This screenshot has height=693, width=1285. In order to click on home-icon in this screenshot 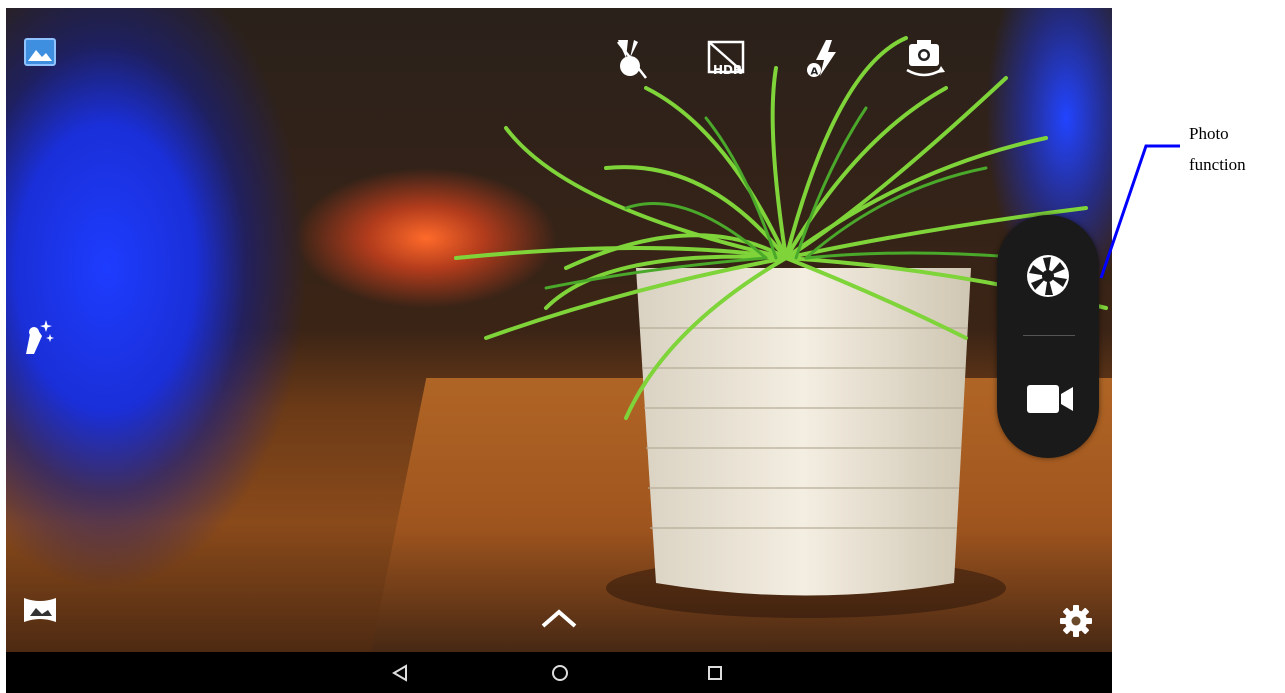, I will do `click(560, 673)`.